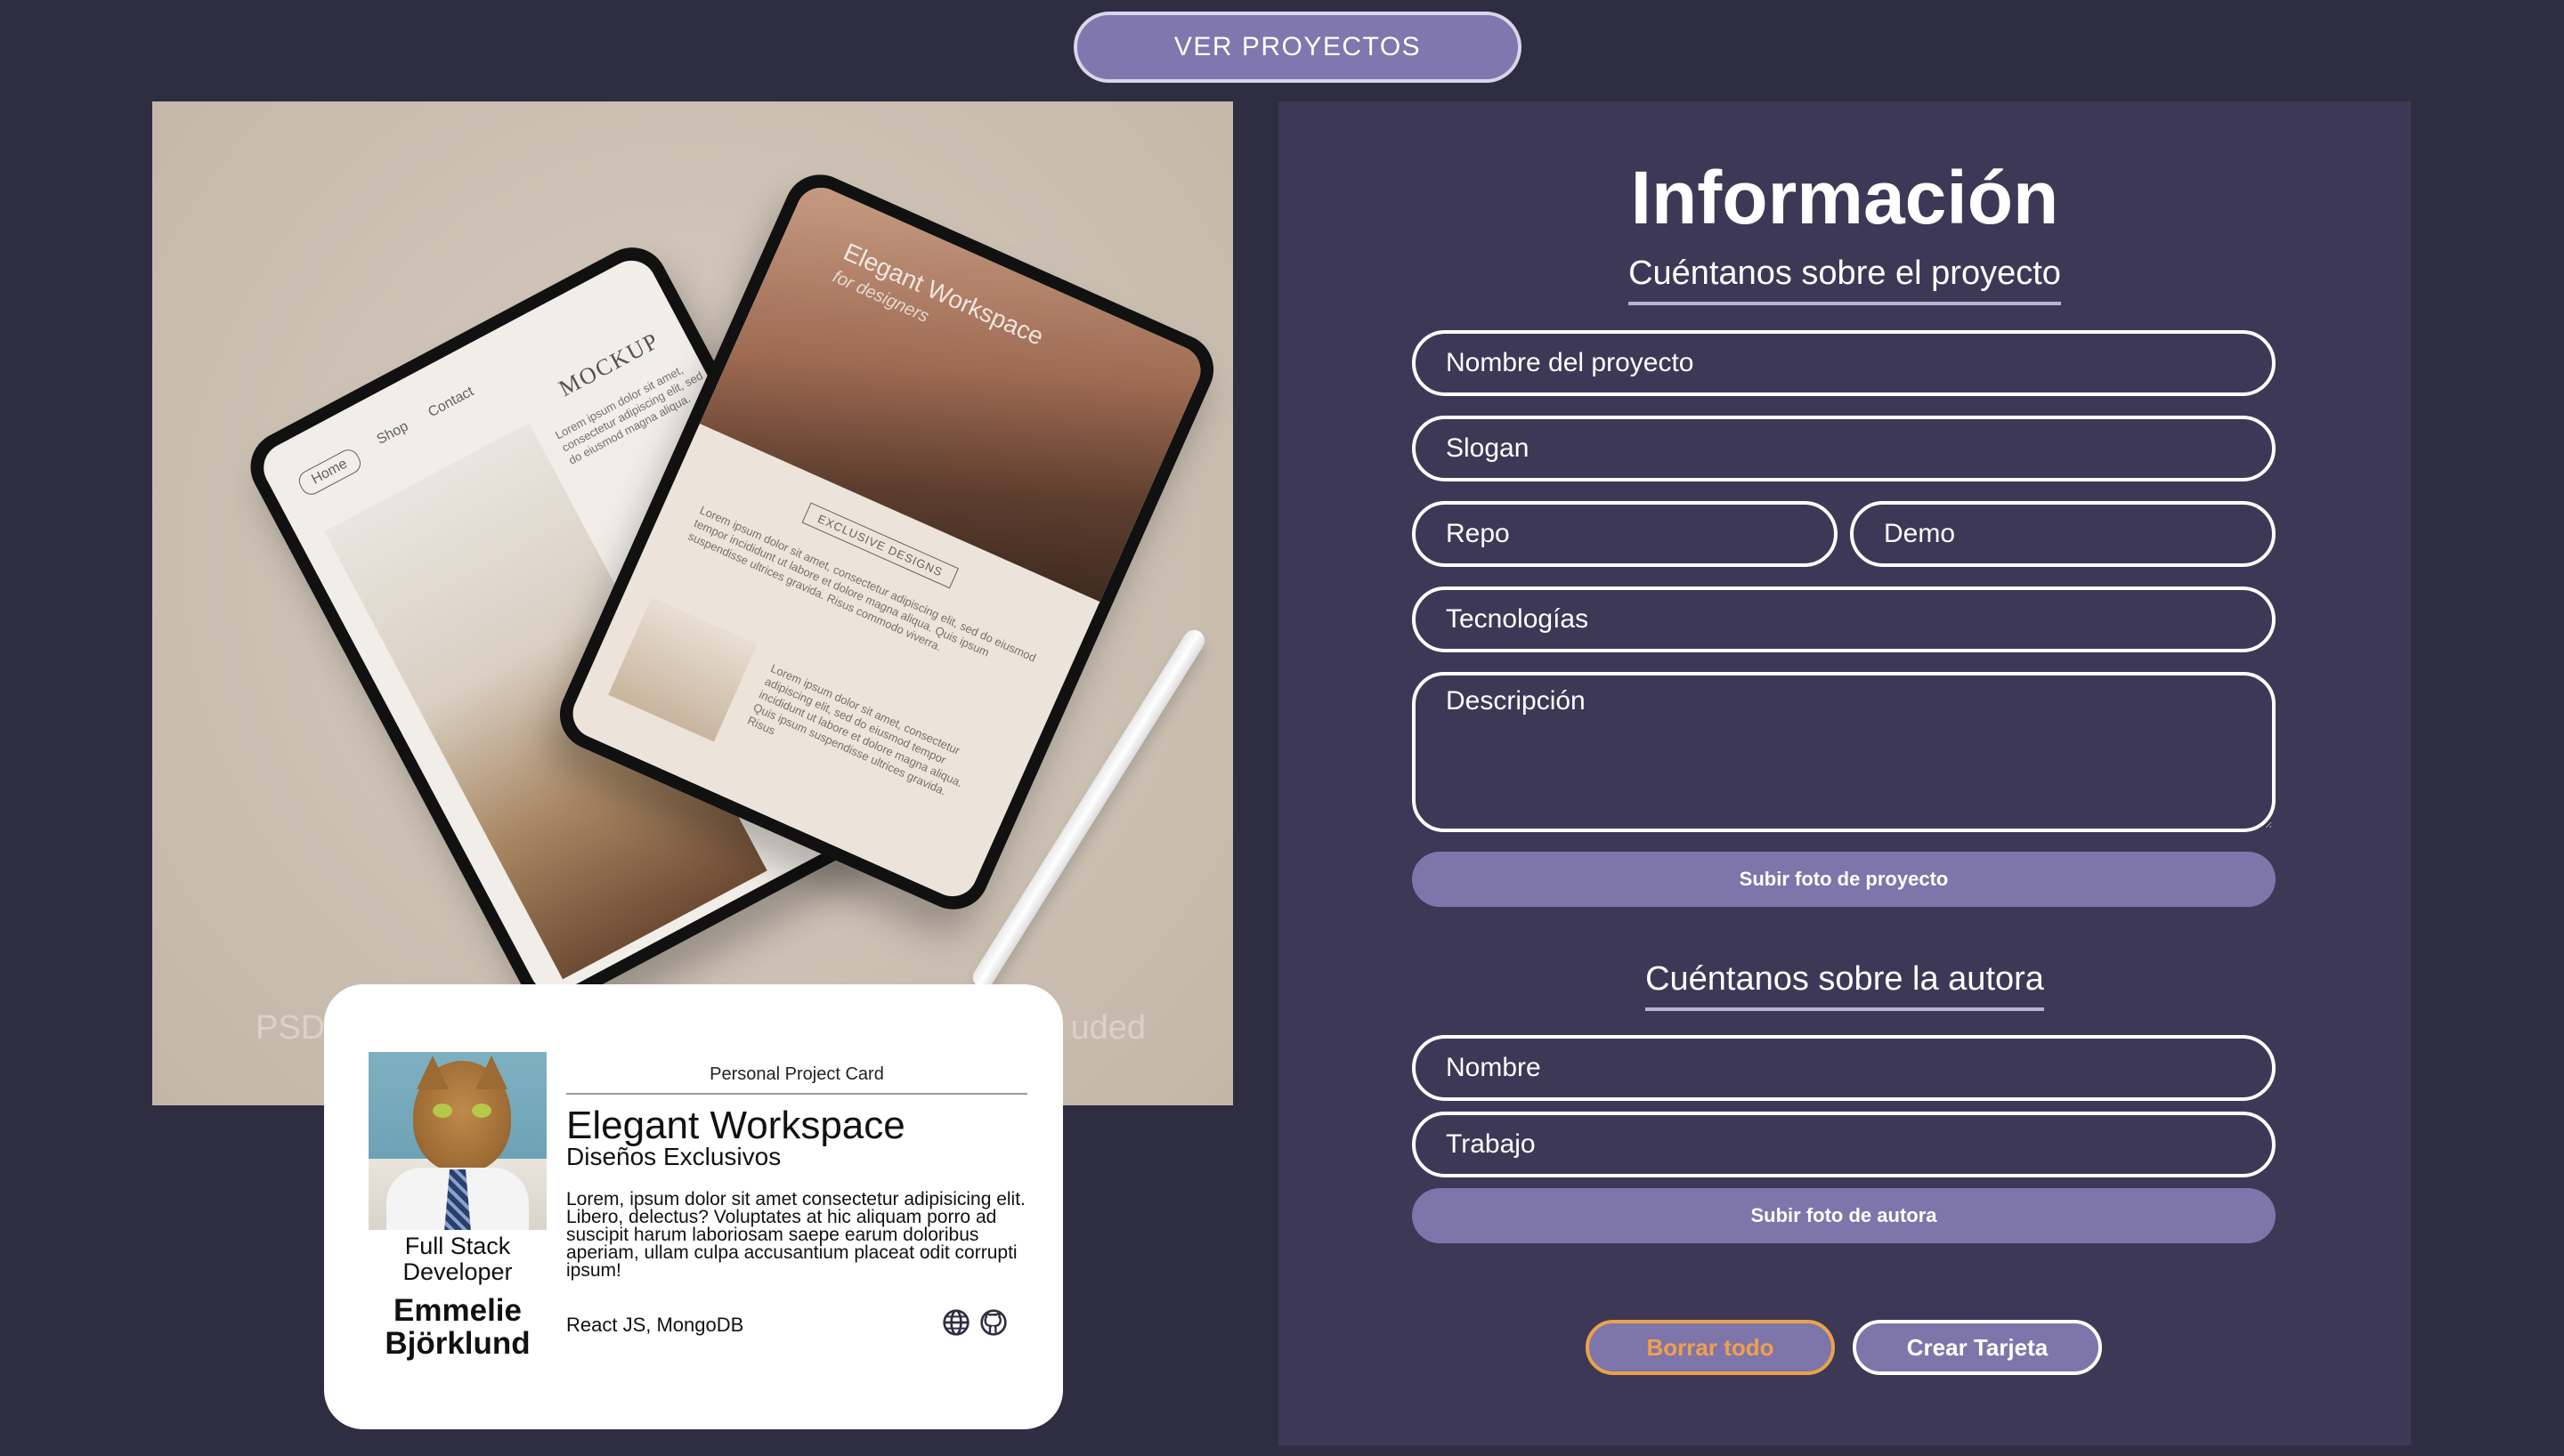  I want to click on card-job: Full Stack Developer, so click(457, 1259).